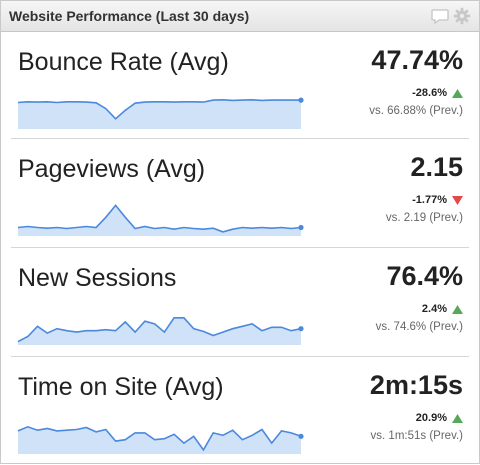 This screenshot has height=465, width=480. Describe the element at coordinates (462, 16) in the screenshot. I see `gear-icon` at that location.